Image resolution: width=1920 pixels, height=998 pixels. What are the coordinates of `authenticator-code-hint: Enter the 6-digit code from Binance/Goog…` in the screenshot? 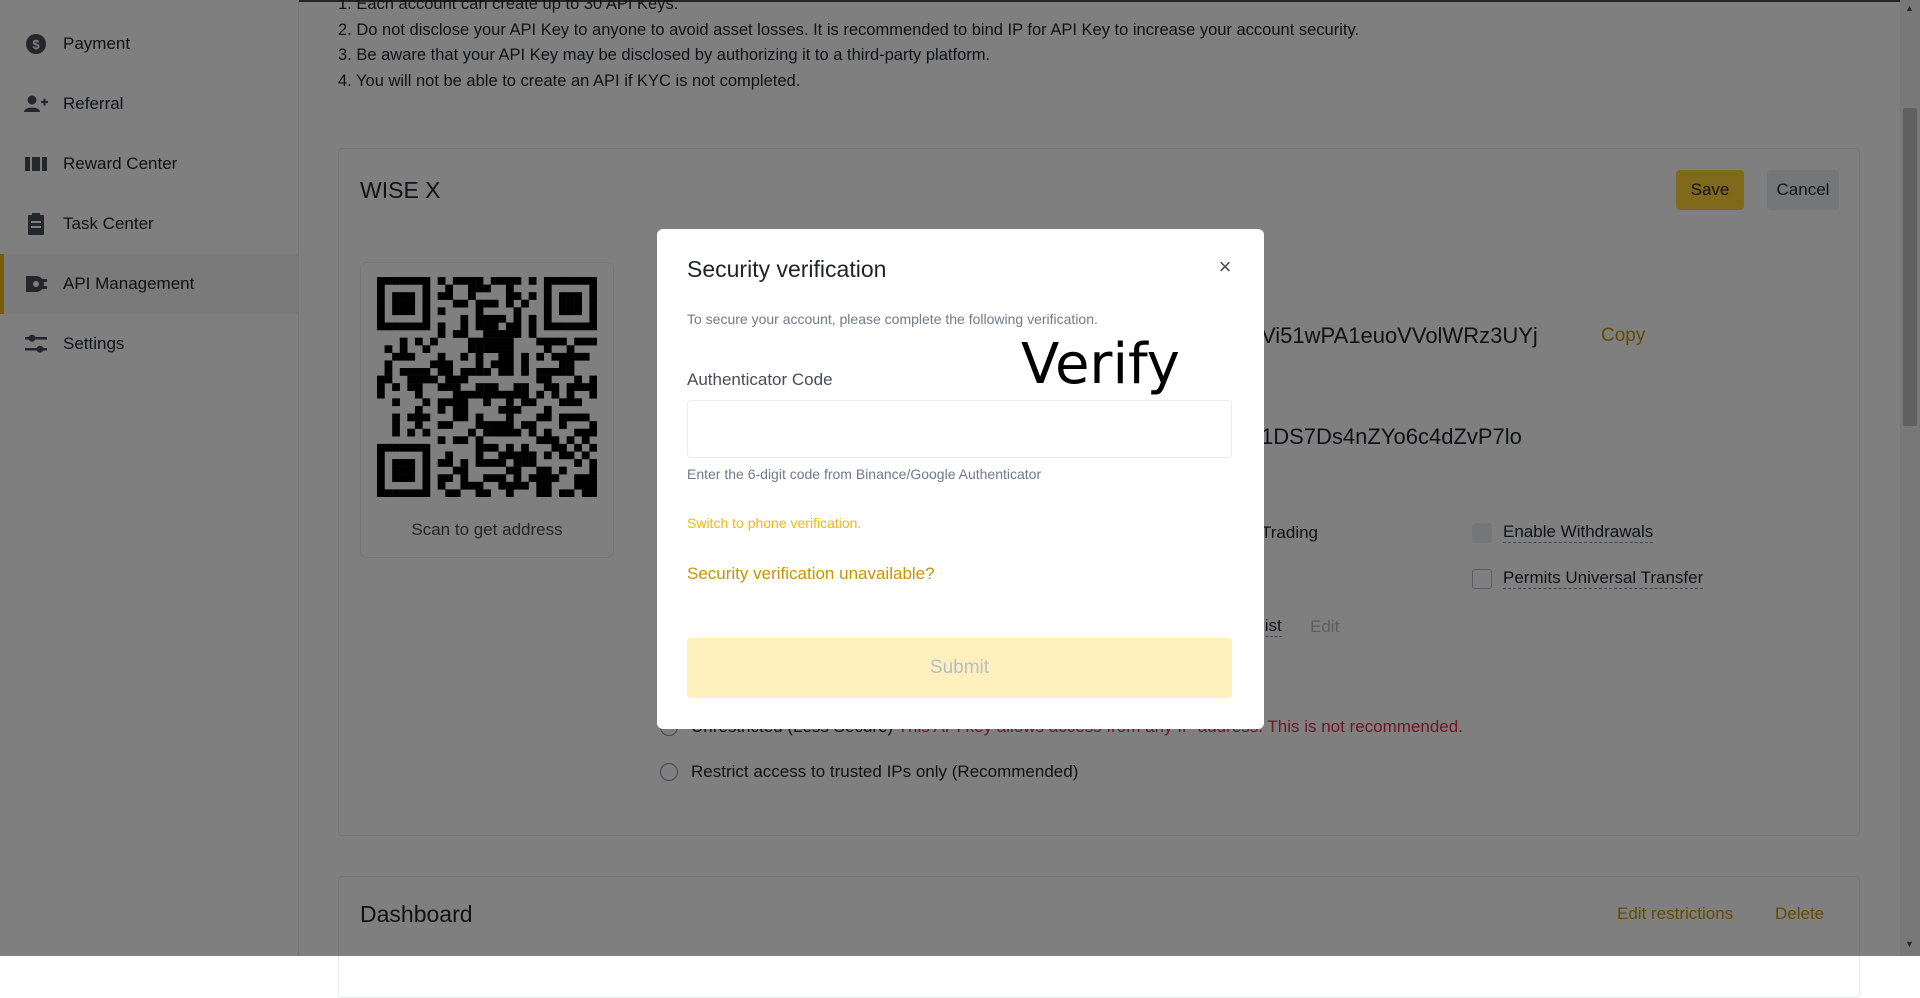 It's located at (864, 474).